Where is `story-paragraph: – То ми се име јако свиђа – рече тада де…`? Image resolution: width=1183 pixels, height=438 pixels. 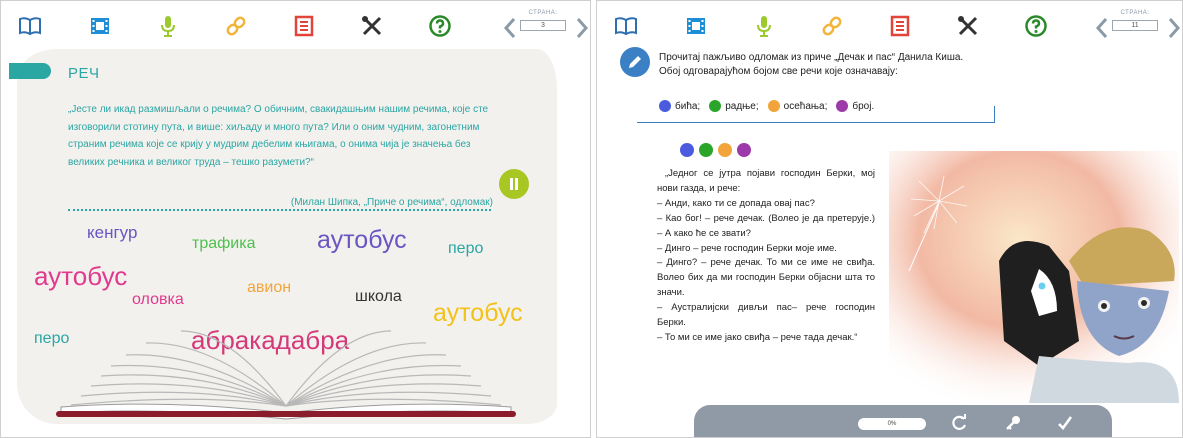 story-paragraph: – То ми се име јако свиђа – рече тада де… is located at coordinates (766, 338).